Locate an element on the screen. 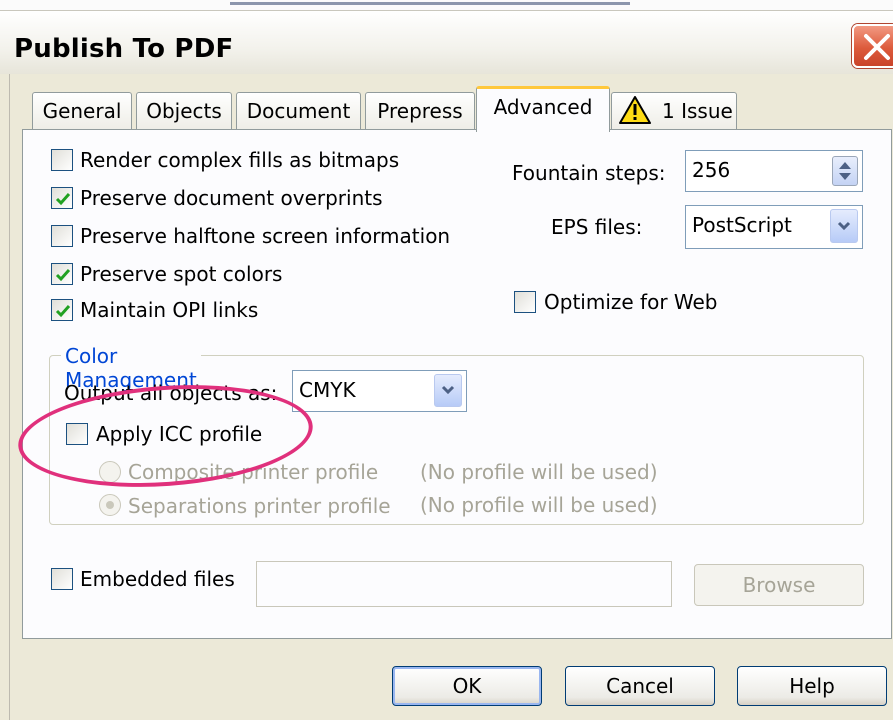 This screenshot has width=893, height=720. window-left-frame is located at coordinates (5, 397).